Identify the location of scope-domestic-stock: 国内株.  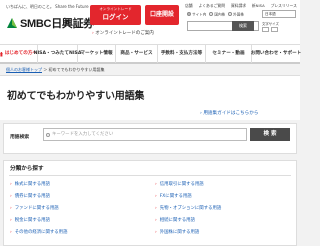
(217, 15).